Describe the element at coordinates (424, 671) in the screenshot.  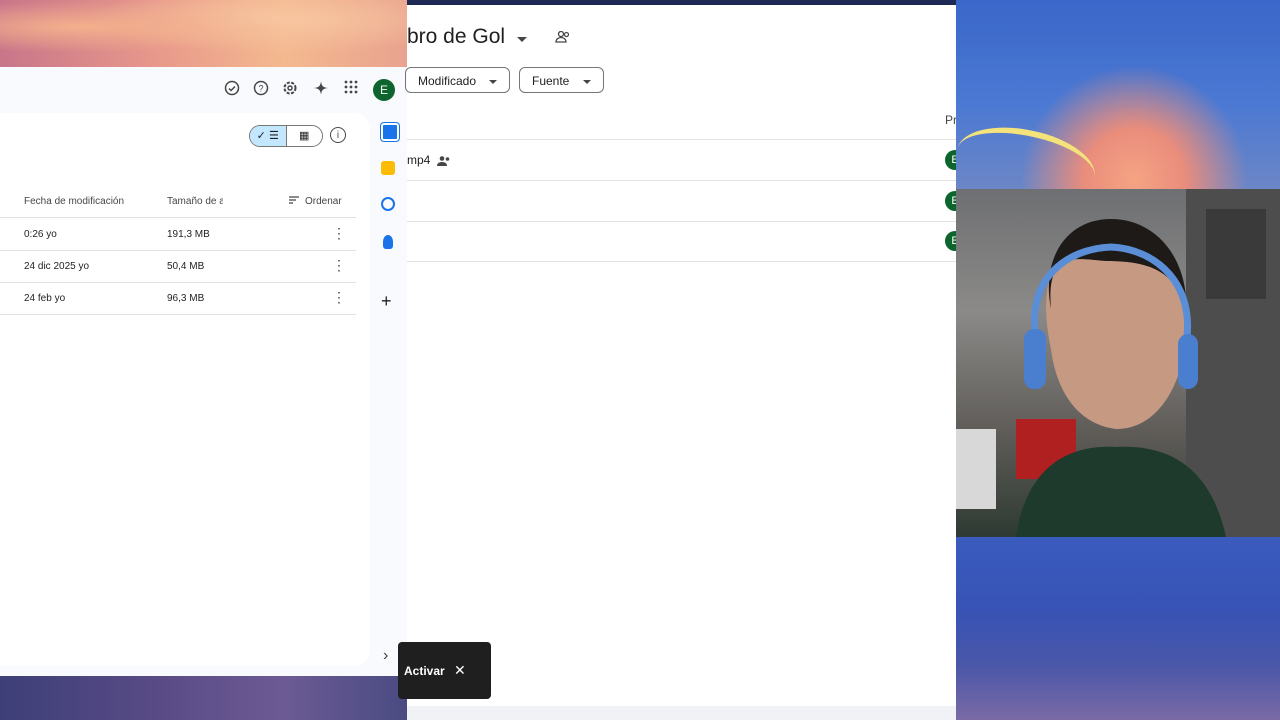
I see `snackbar-action-button: Activar` at that location.